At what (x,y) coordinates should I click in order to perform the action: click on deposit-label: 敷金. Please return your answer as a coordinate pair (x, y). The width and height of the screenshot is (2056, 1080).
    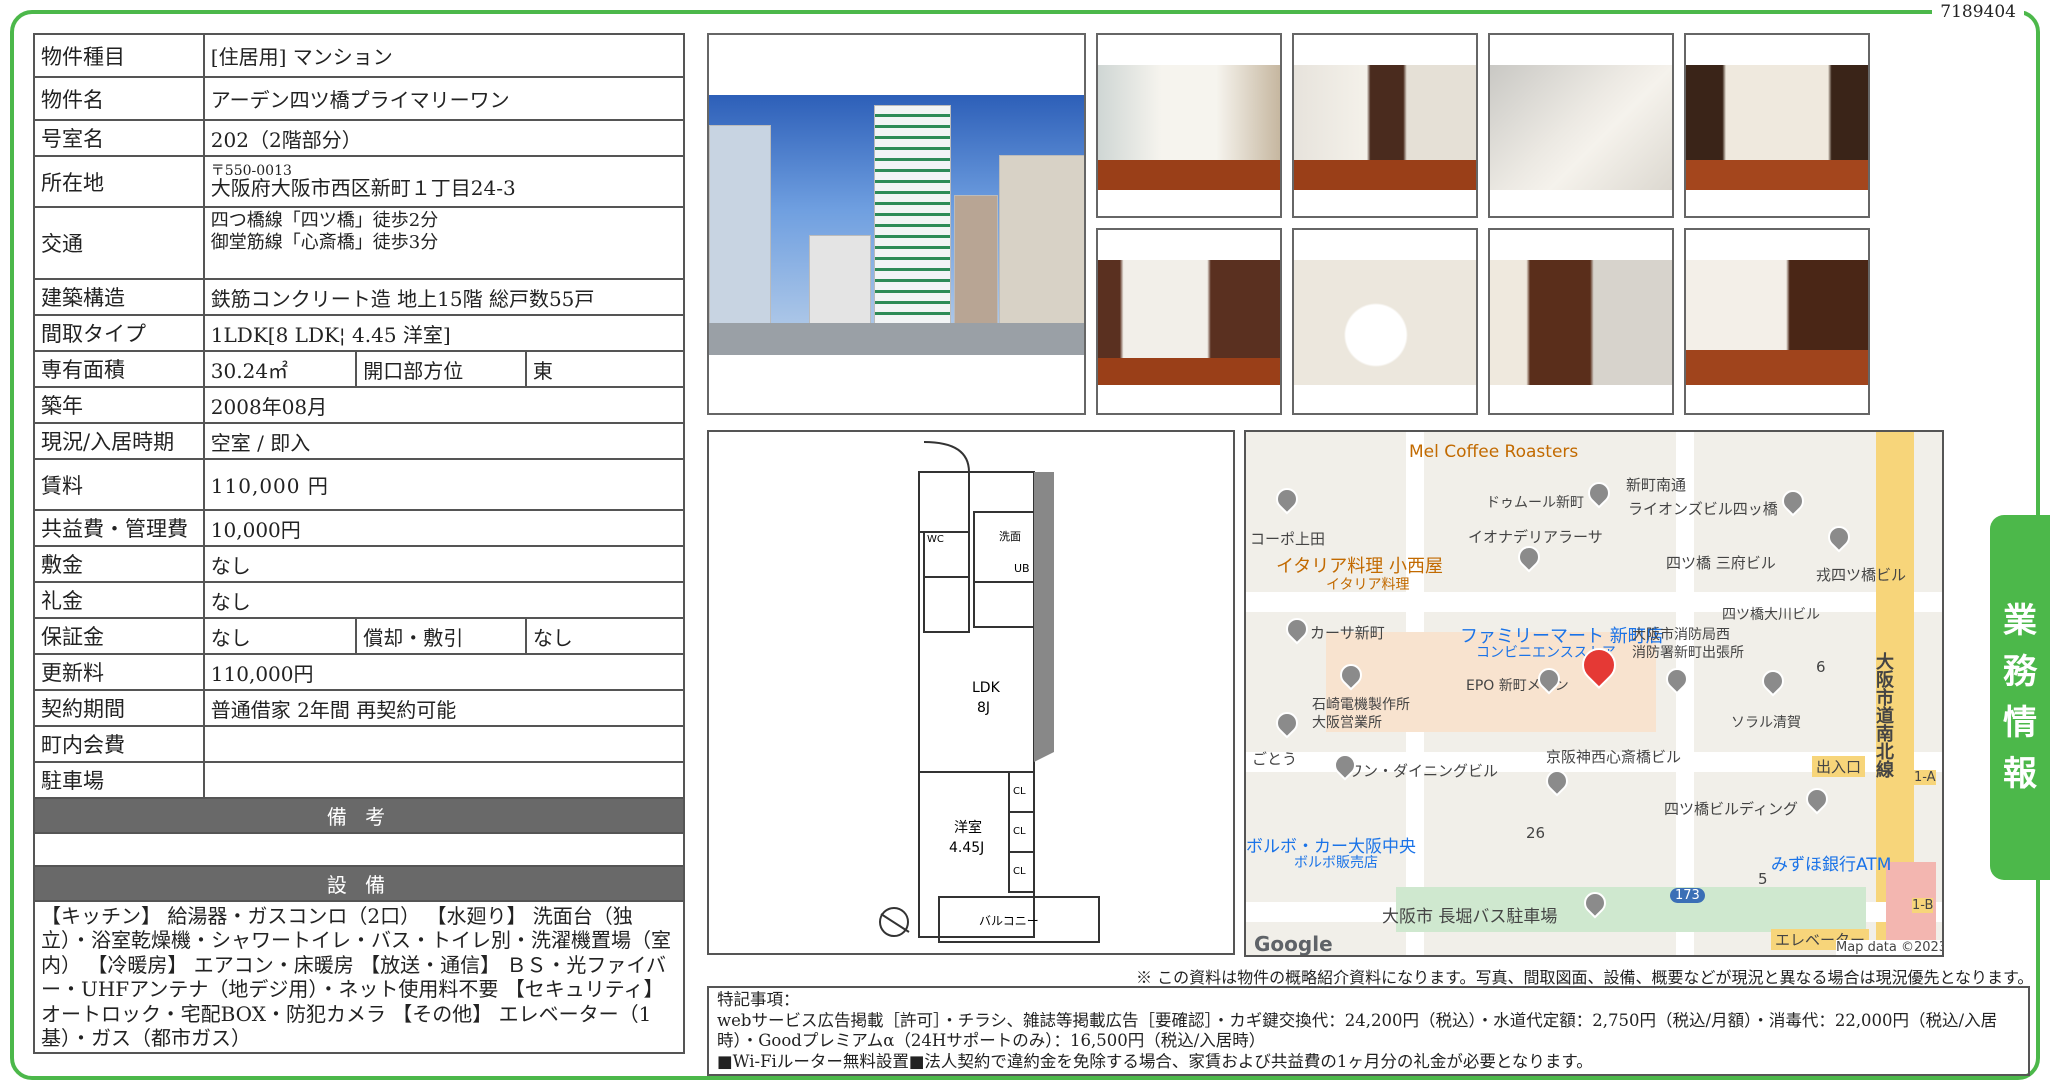
    Looking at the image, I should click on (119, 564).